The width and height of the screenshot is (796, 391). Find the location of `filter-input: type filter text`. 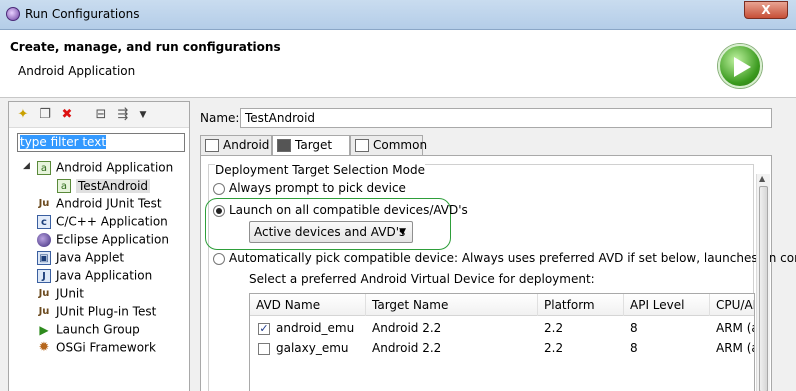

filter-input: type filter text is located at coordinates (101, 142).